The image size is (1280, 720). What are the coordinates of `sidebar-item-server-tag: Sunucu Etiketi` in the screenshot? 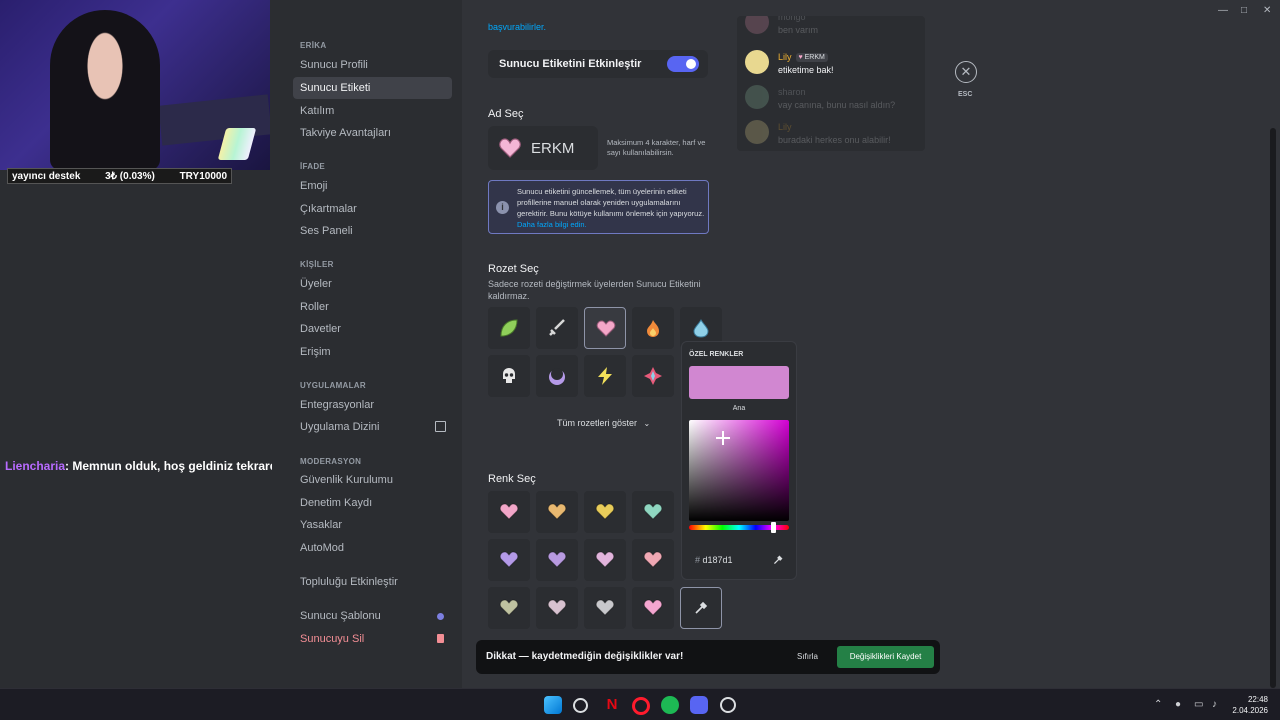 It's located at (372, 88).